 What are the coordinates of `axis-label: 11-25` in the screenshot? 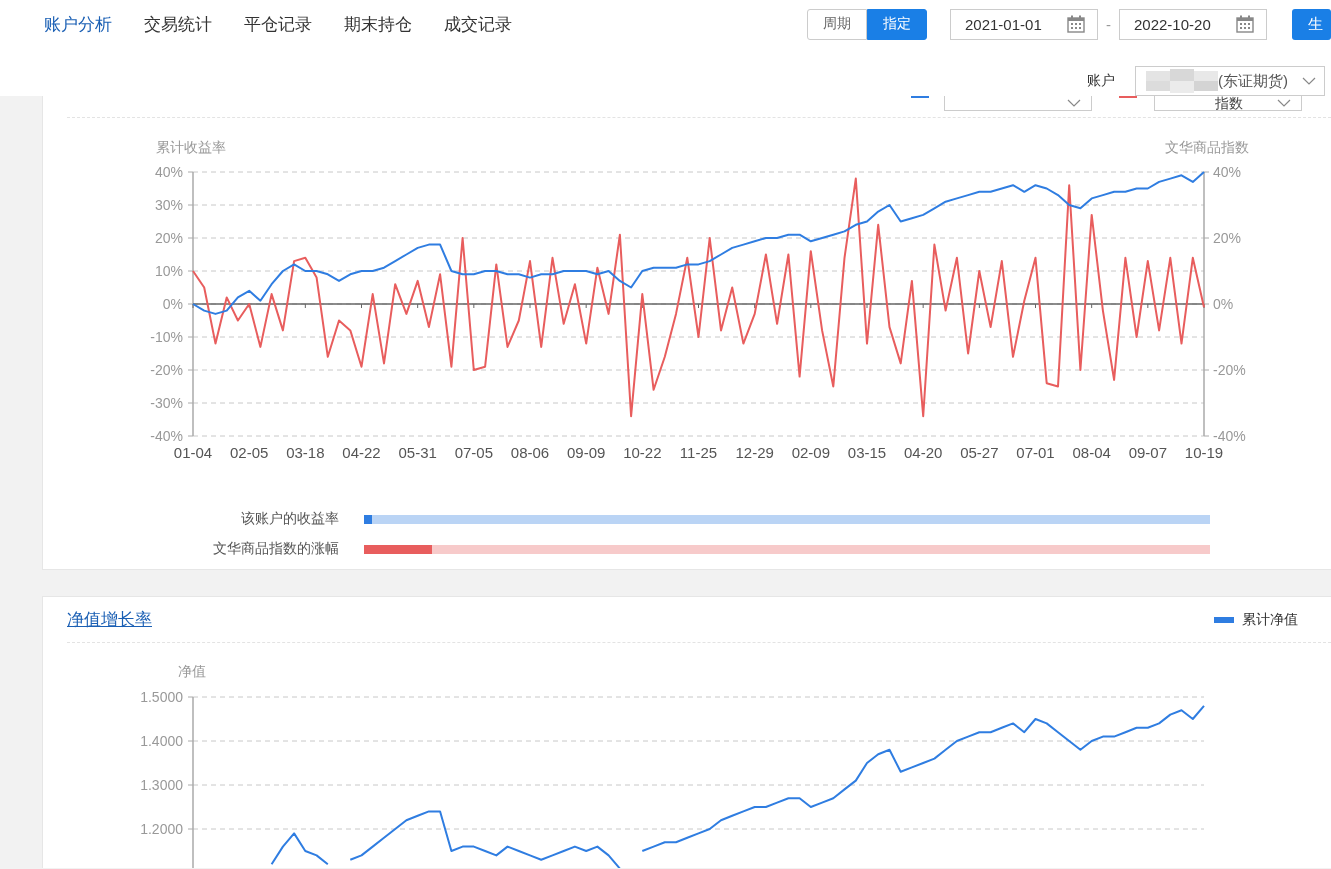 It's located at (698, 452).